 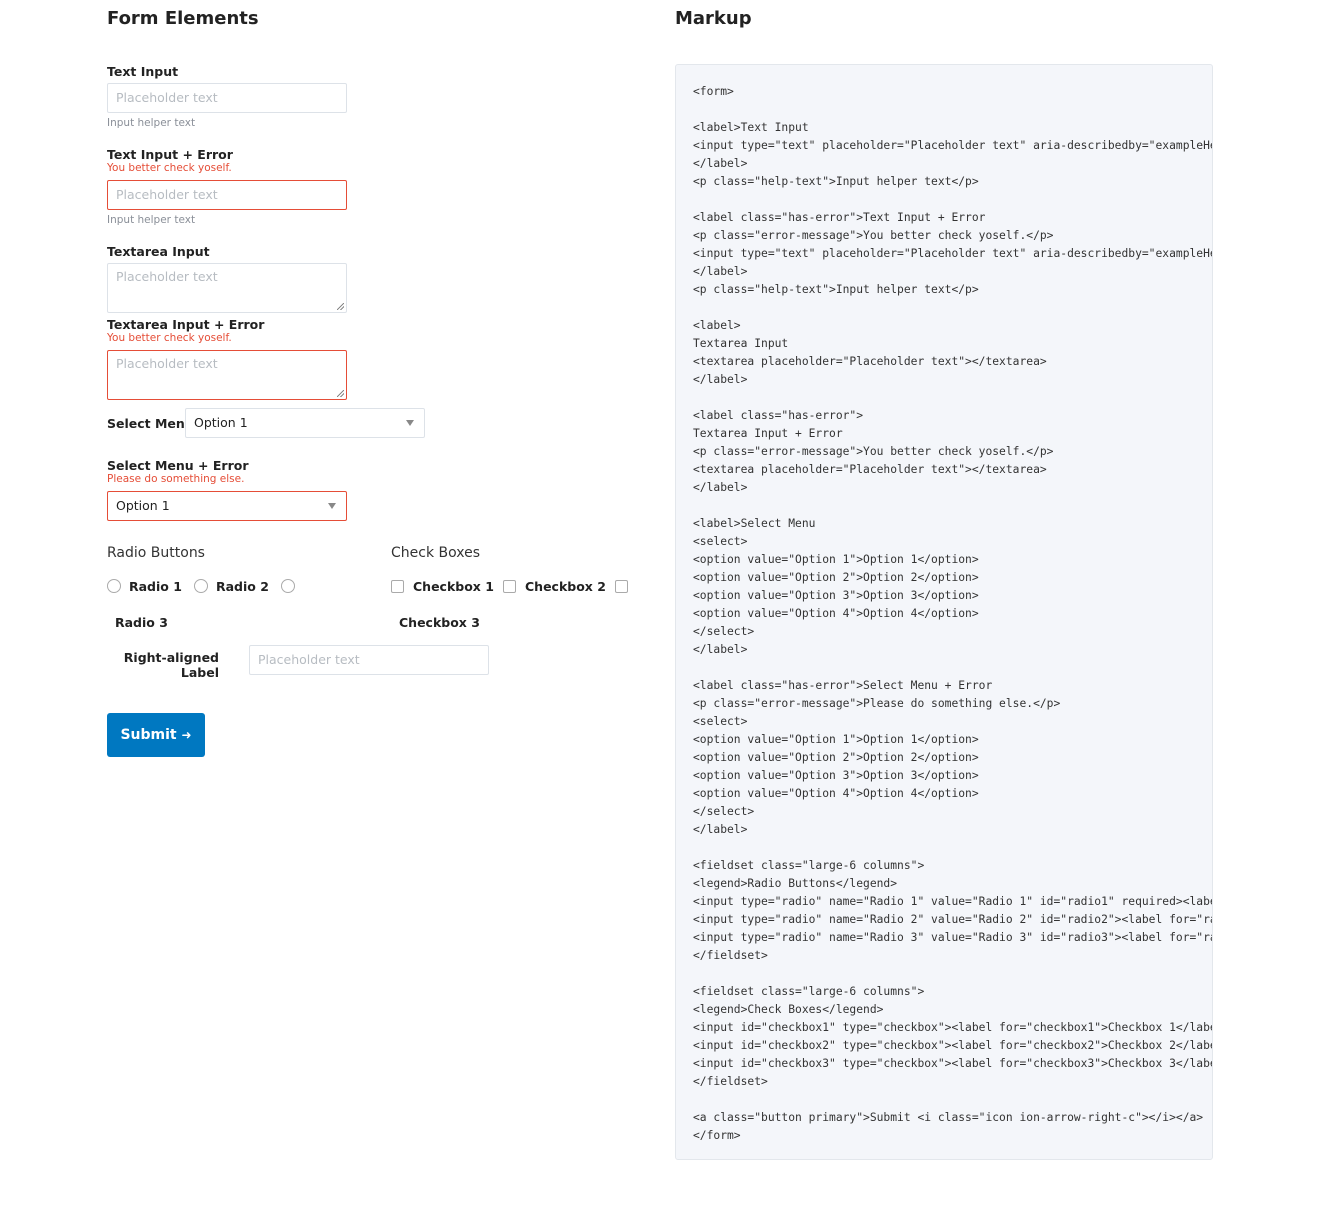 What do you see at coordinates (167, 194) in the screenshot?
I see `text-input-error-placeholder: Placeholder text` at bounding box center [167, 194].